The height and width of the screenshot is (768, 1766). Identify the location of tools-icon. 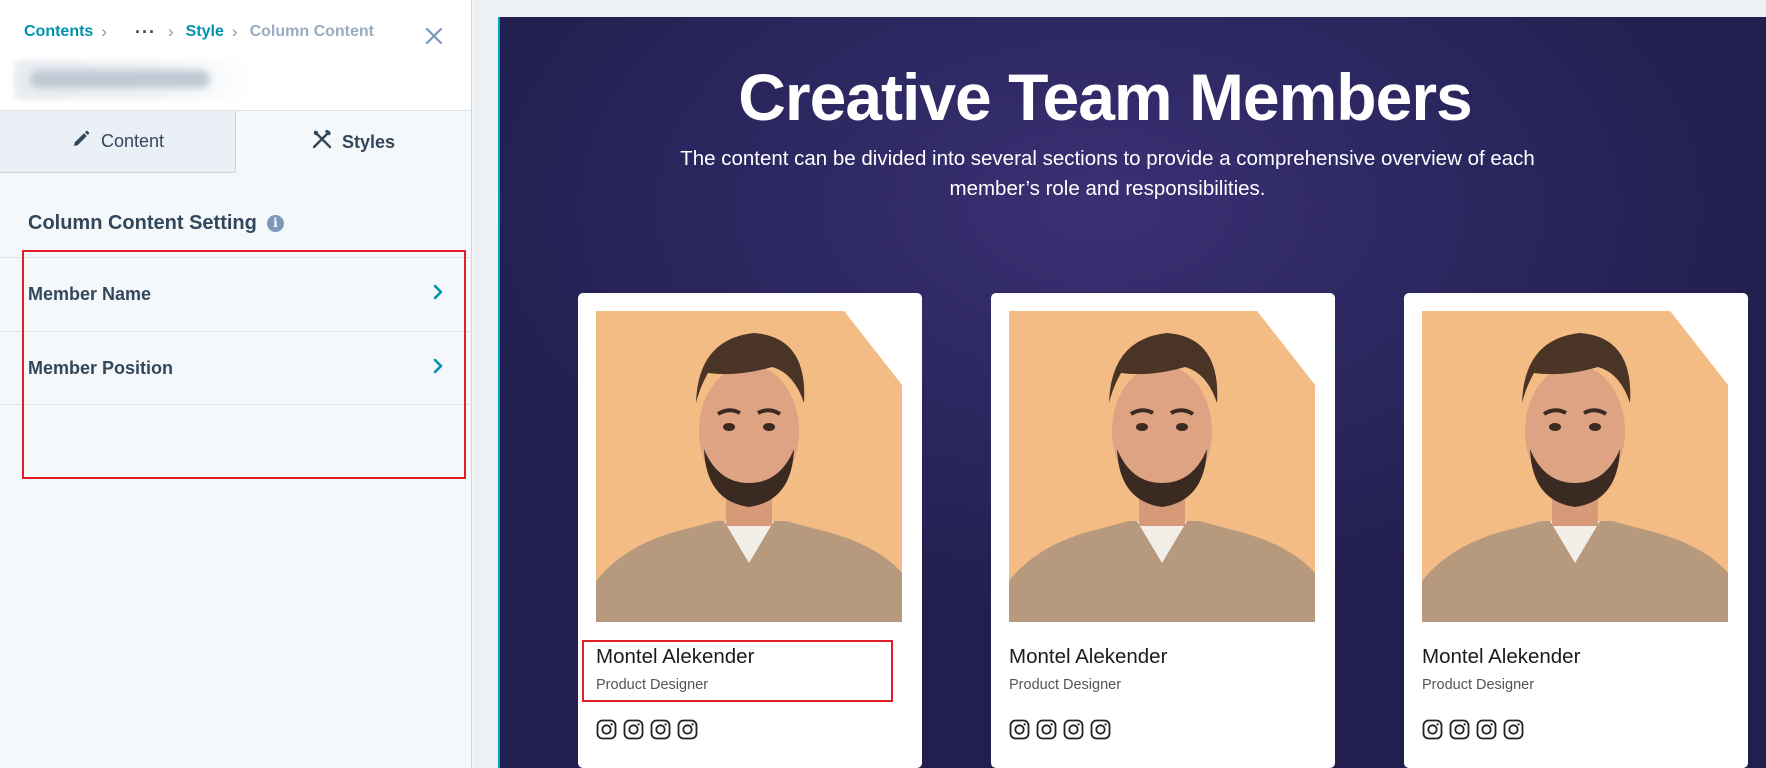
(322, 142).